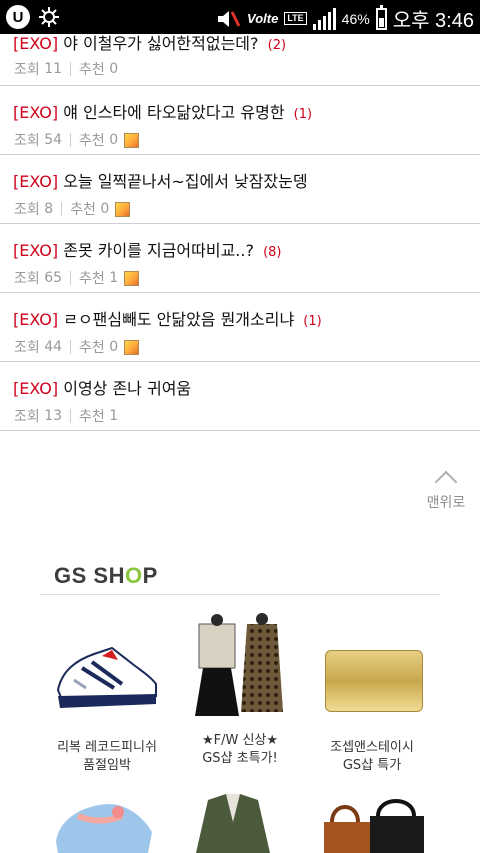 This screenshot has height=853, width=480. What do you see at coordinates (240, 56) in the screenshot?
I see `post-row: [EXO] 야 이철우가 싫어한적없는데? (2) 조회 11 추천 0` at bounding box center [240, 56].